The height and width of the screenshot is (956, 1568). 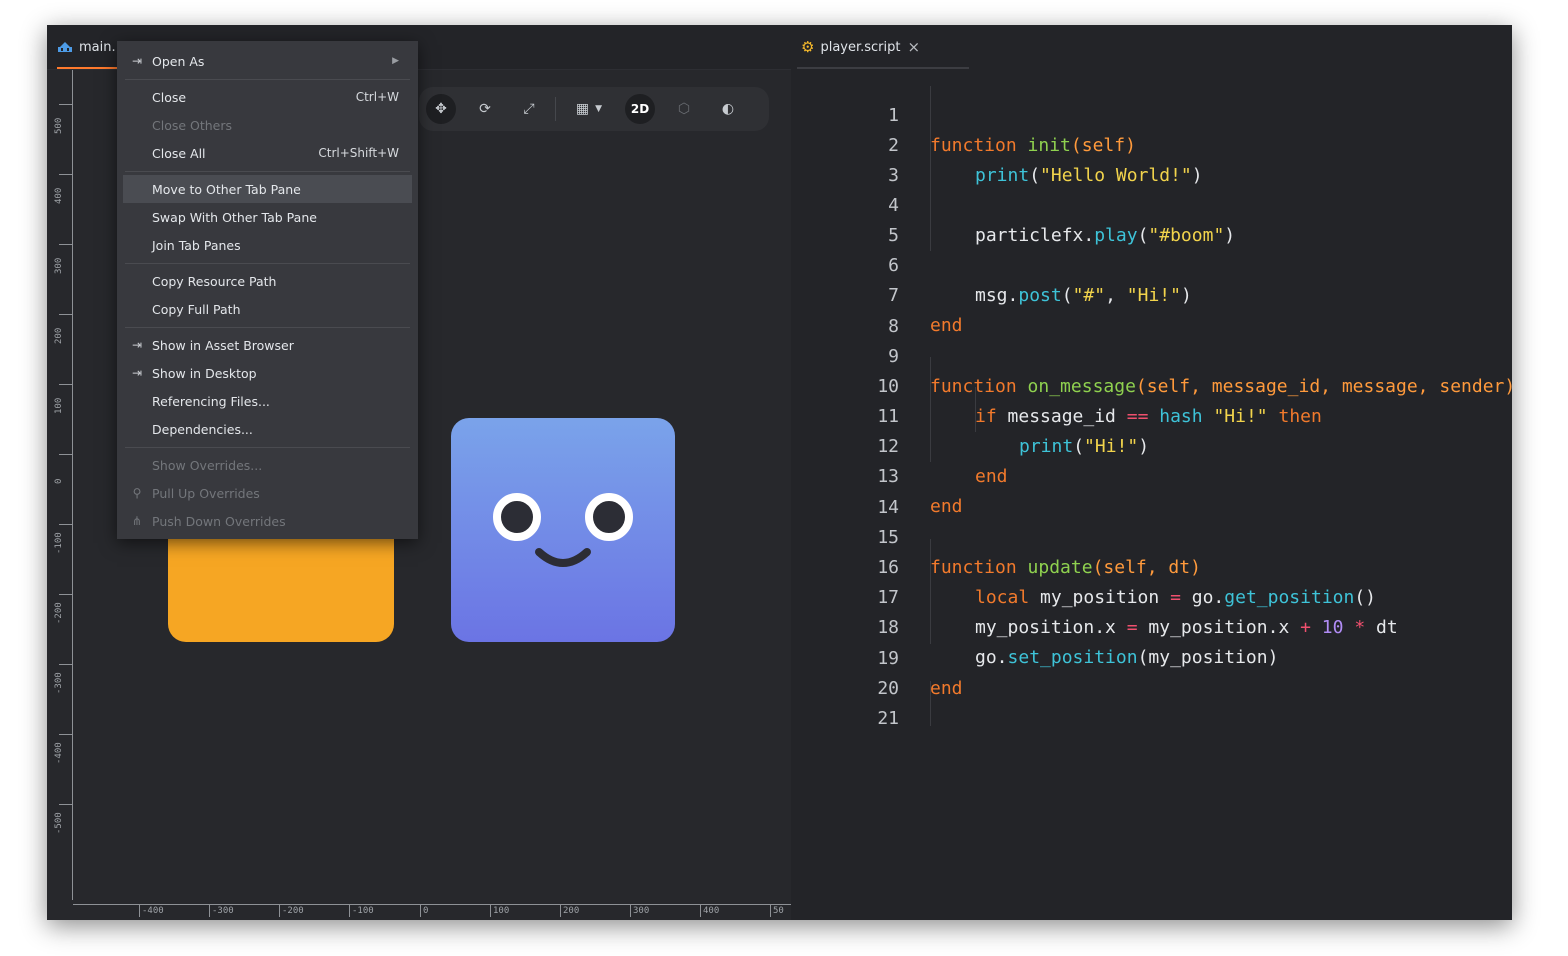 I want to click on code-line: 1 function init(self), so click(x=966, y=113).